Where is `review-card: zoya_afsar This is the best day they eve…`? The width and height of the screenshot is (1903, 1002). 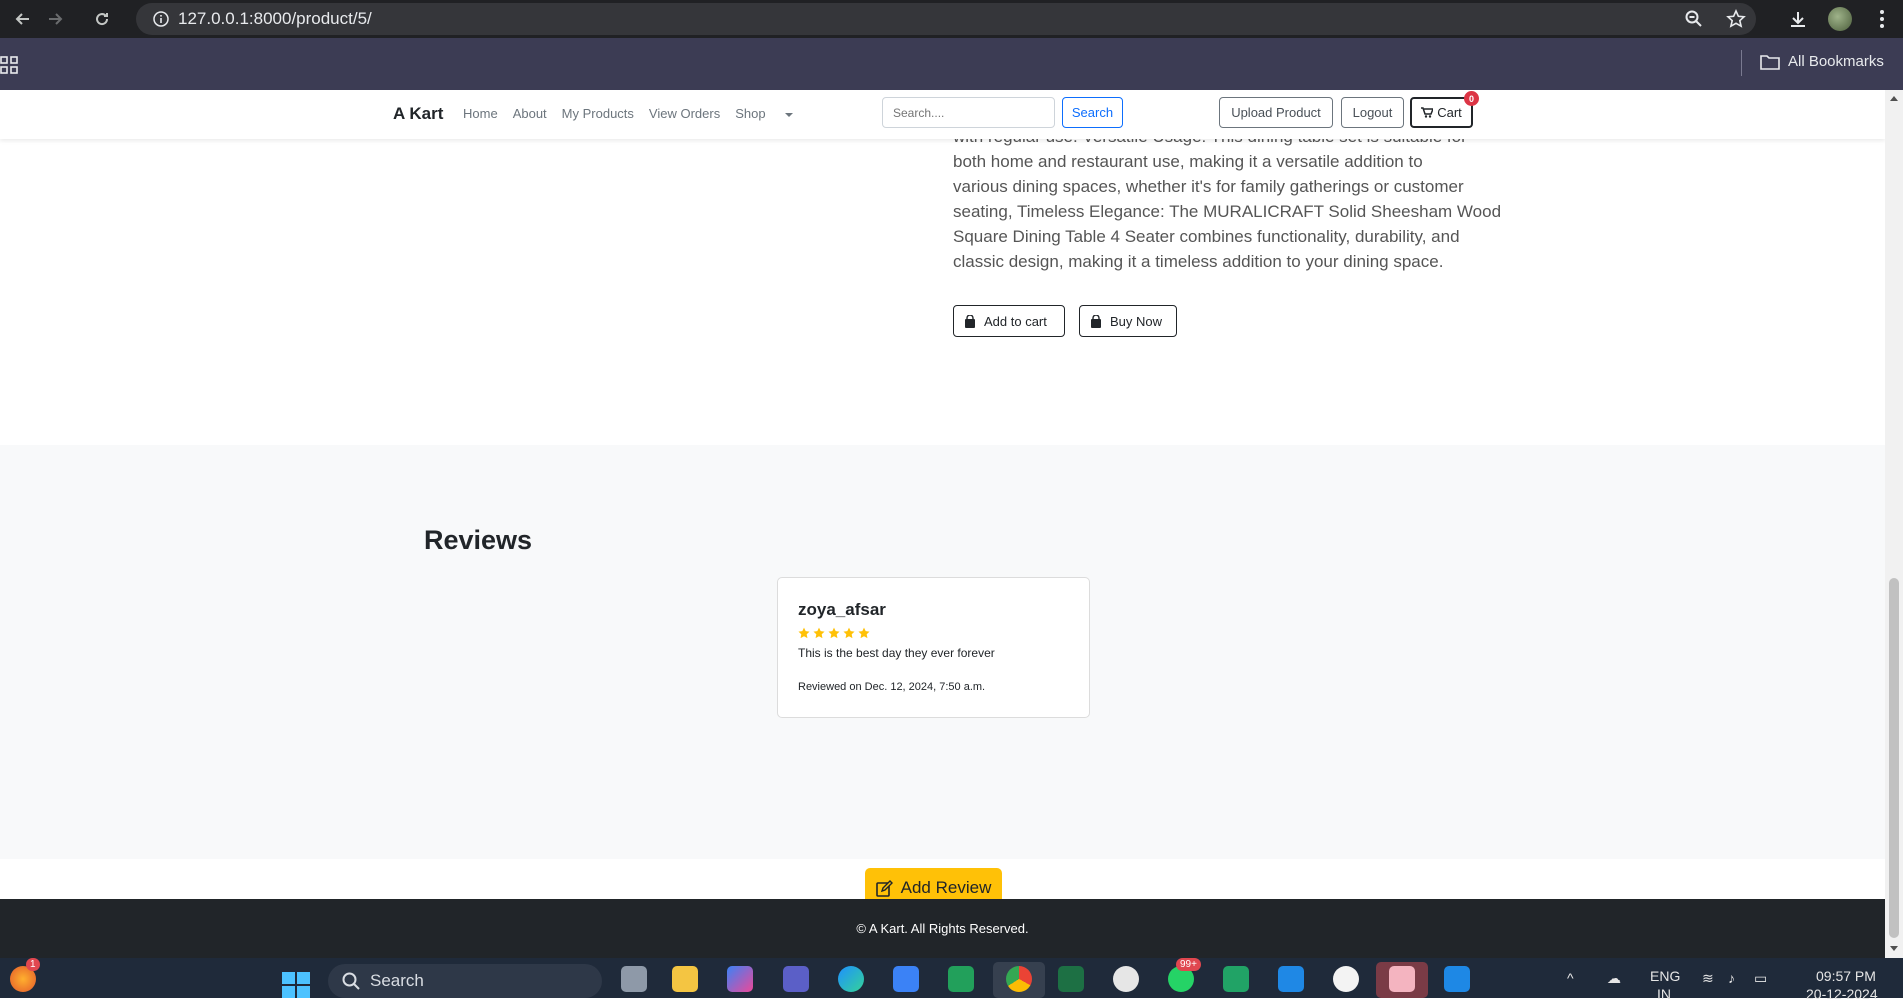
review-card: zoya_afsar This is the best day they eve… is located at coordinates (933, 647).